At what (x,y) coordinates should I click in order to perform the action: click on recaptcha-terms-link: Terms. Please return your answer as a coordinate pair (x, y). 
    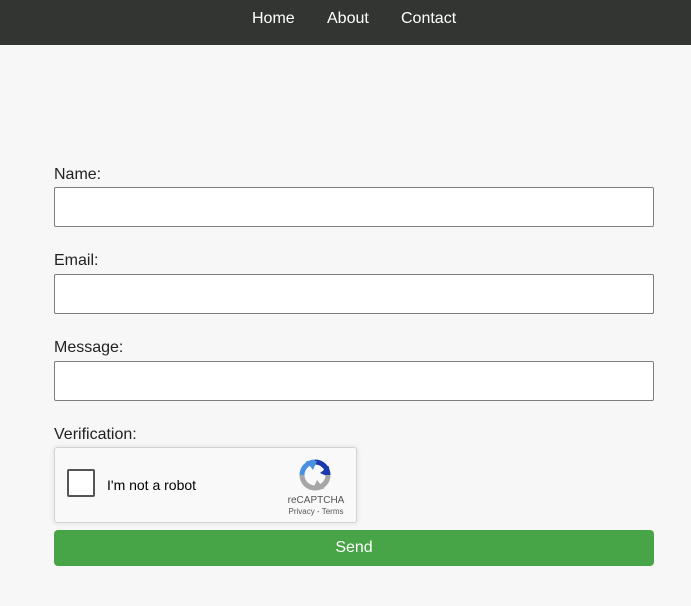
    Looking at the image, I should click on (333, 511).